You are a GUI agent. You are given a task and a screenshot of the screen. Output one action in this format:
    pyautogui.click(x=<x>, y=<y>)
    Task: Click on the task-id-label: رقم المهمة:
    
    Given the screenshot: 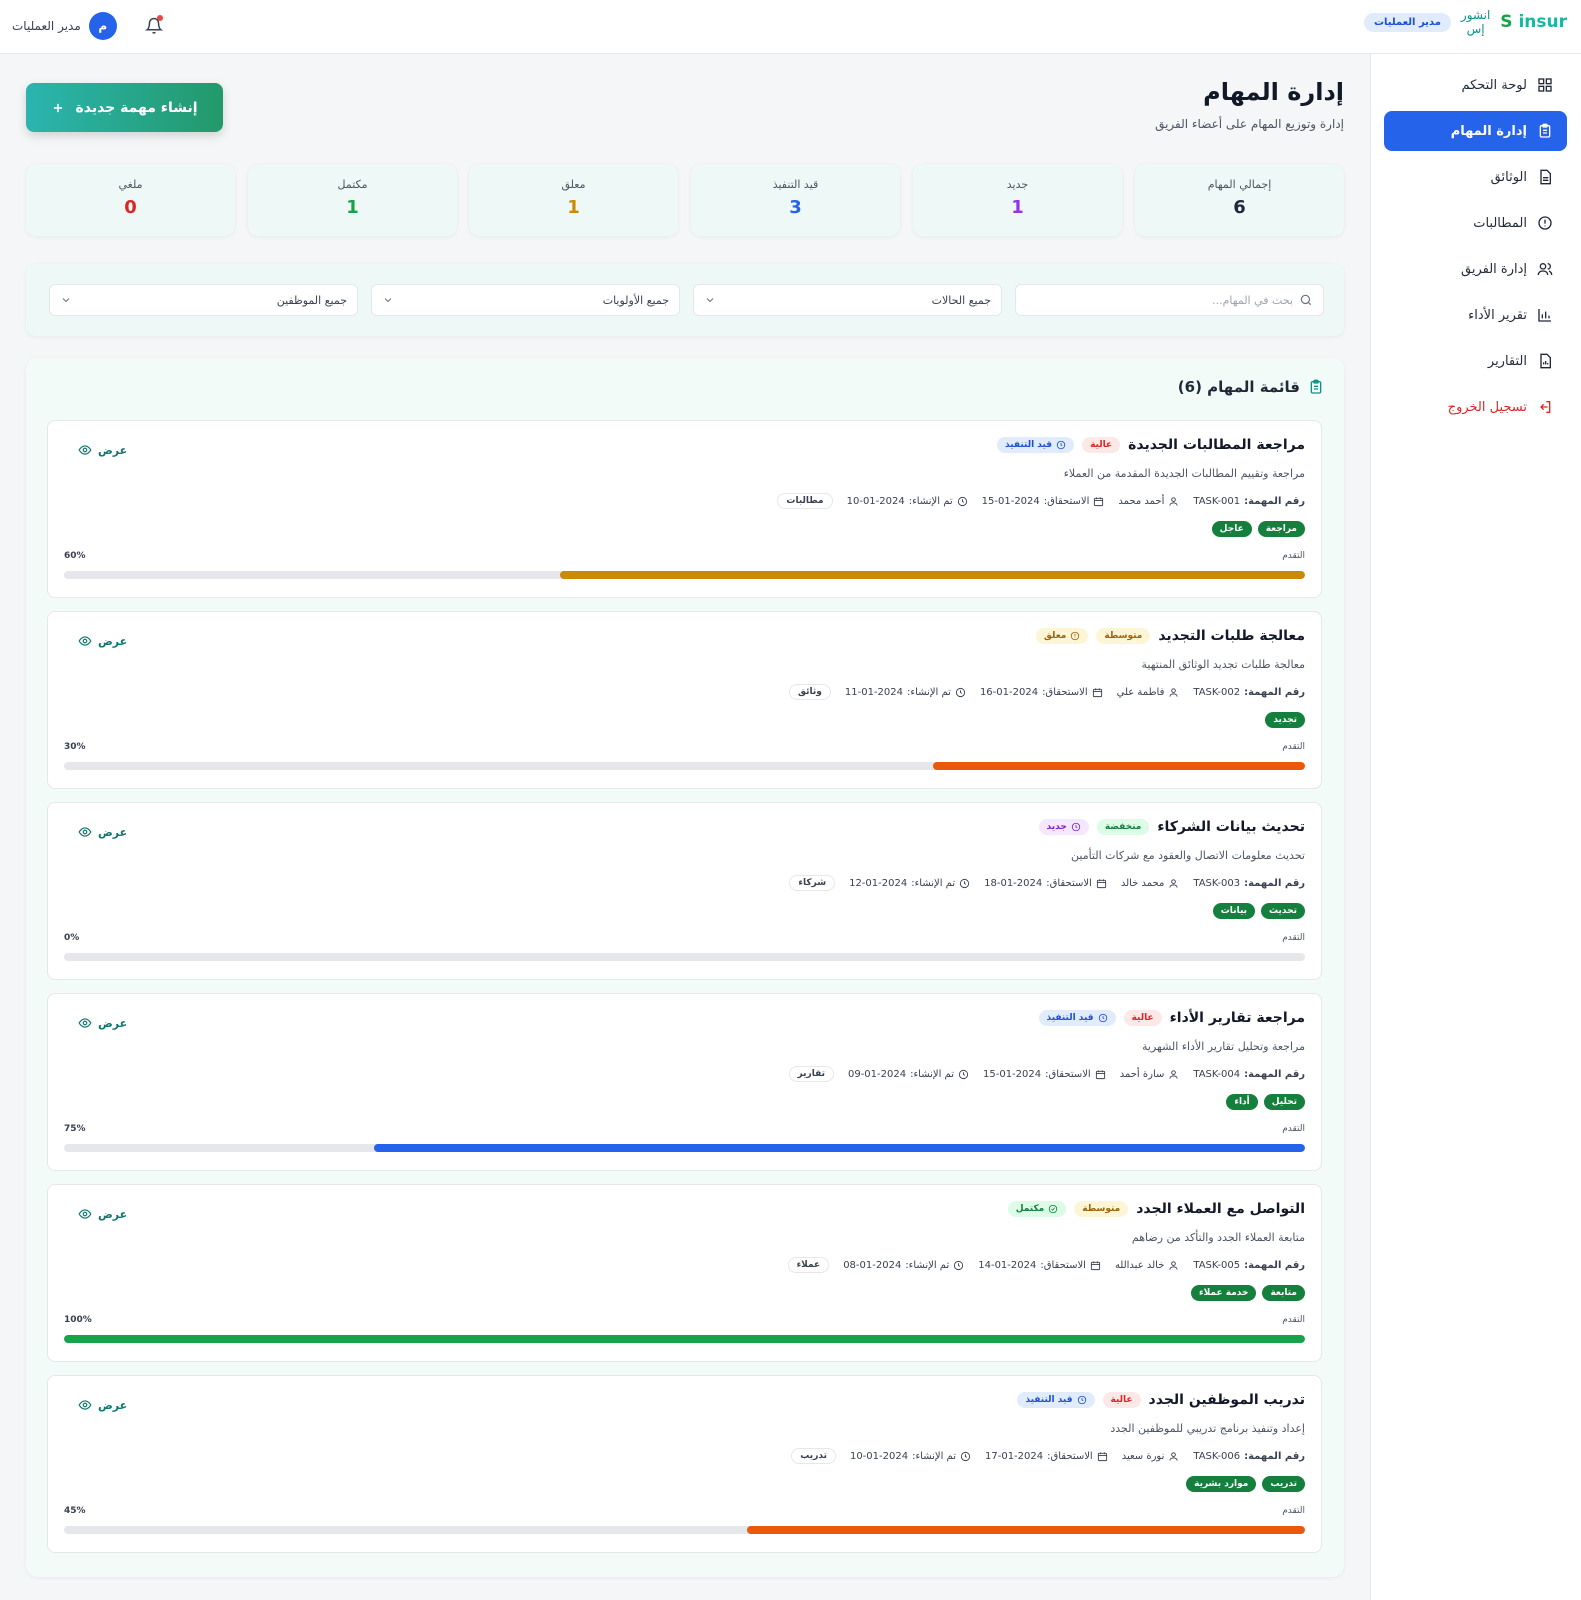 What is the action you would take?
    pyautogui.click(x=1274, y=1456)
    